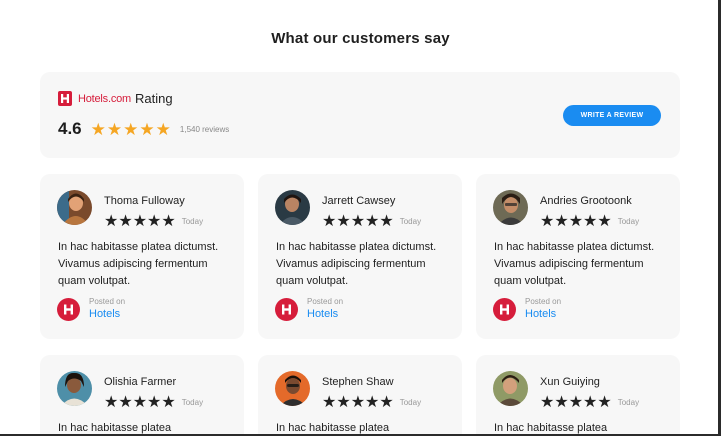 This screenshot has height=436, width=721. What do you see at coordinates (570, 382) in the screenshot?
I see `reviewer-name: Xun Guiying` at bounding box center [570, 382].